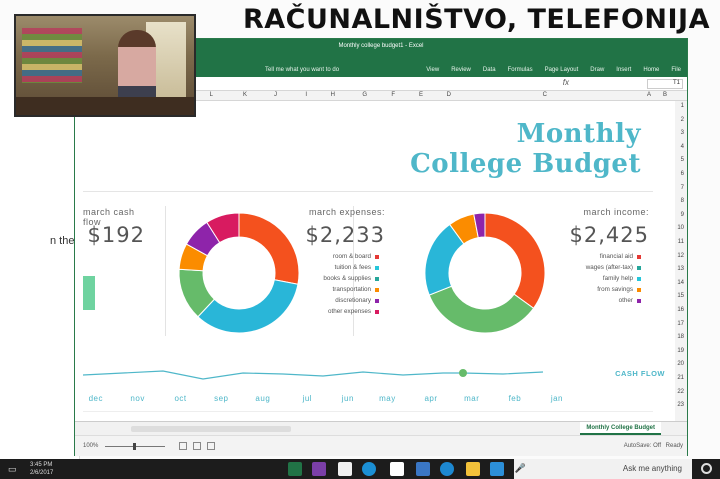  What do you see at coordinates (676, 70) in the screenshot?
I see `tab-file: File` at bounding box center [676, 70].